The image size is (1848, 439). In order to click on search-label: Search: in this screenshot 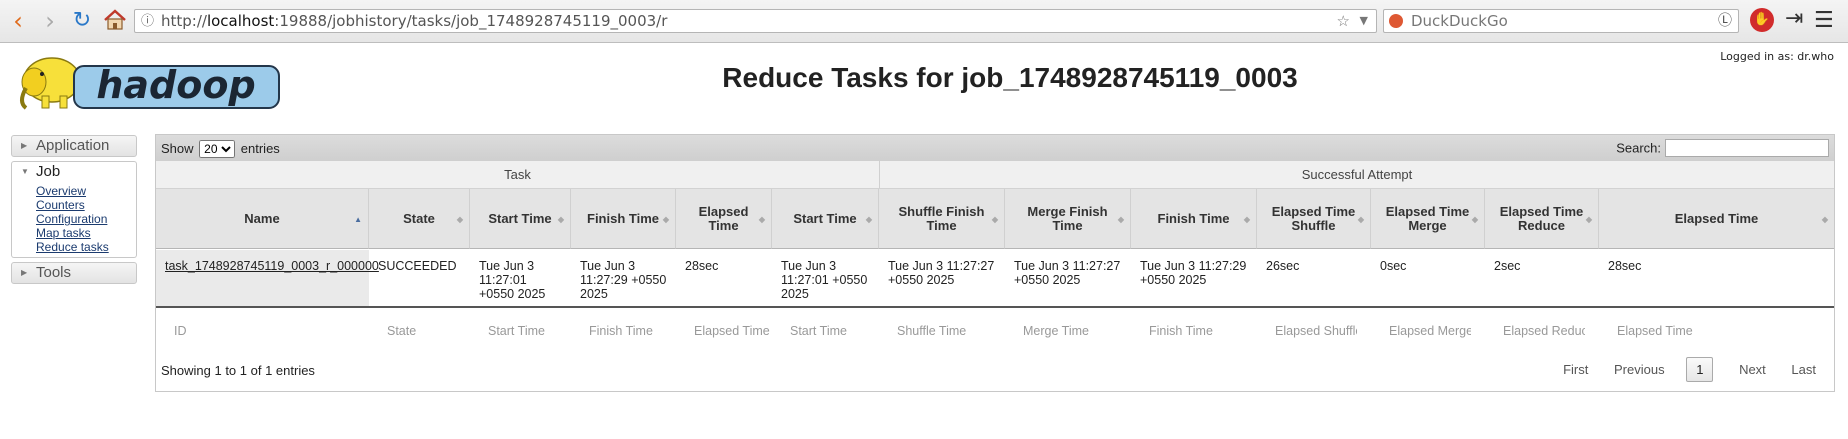, I will do `click(1638, 148)`.